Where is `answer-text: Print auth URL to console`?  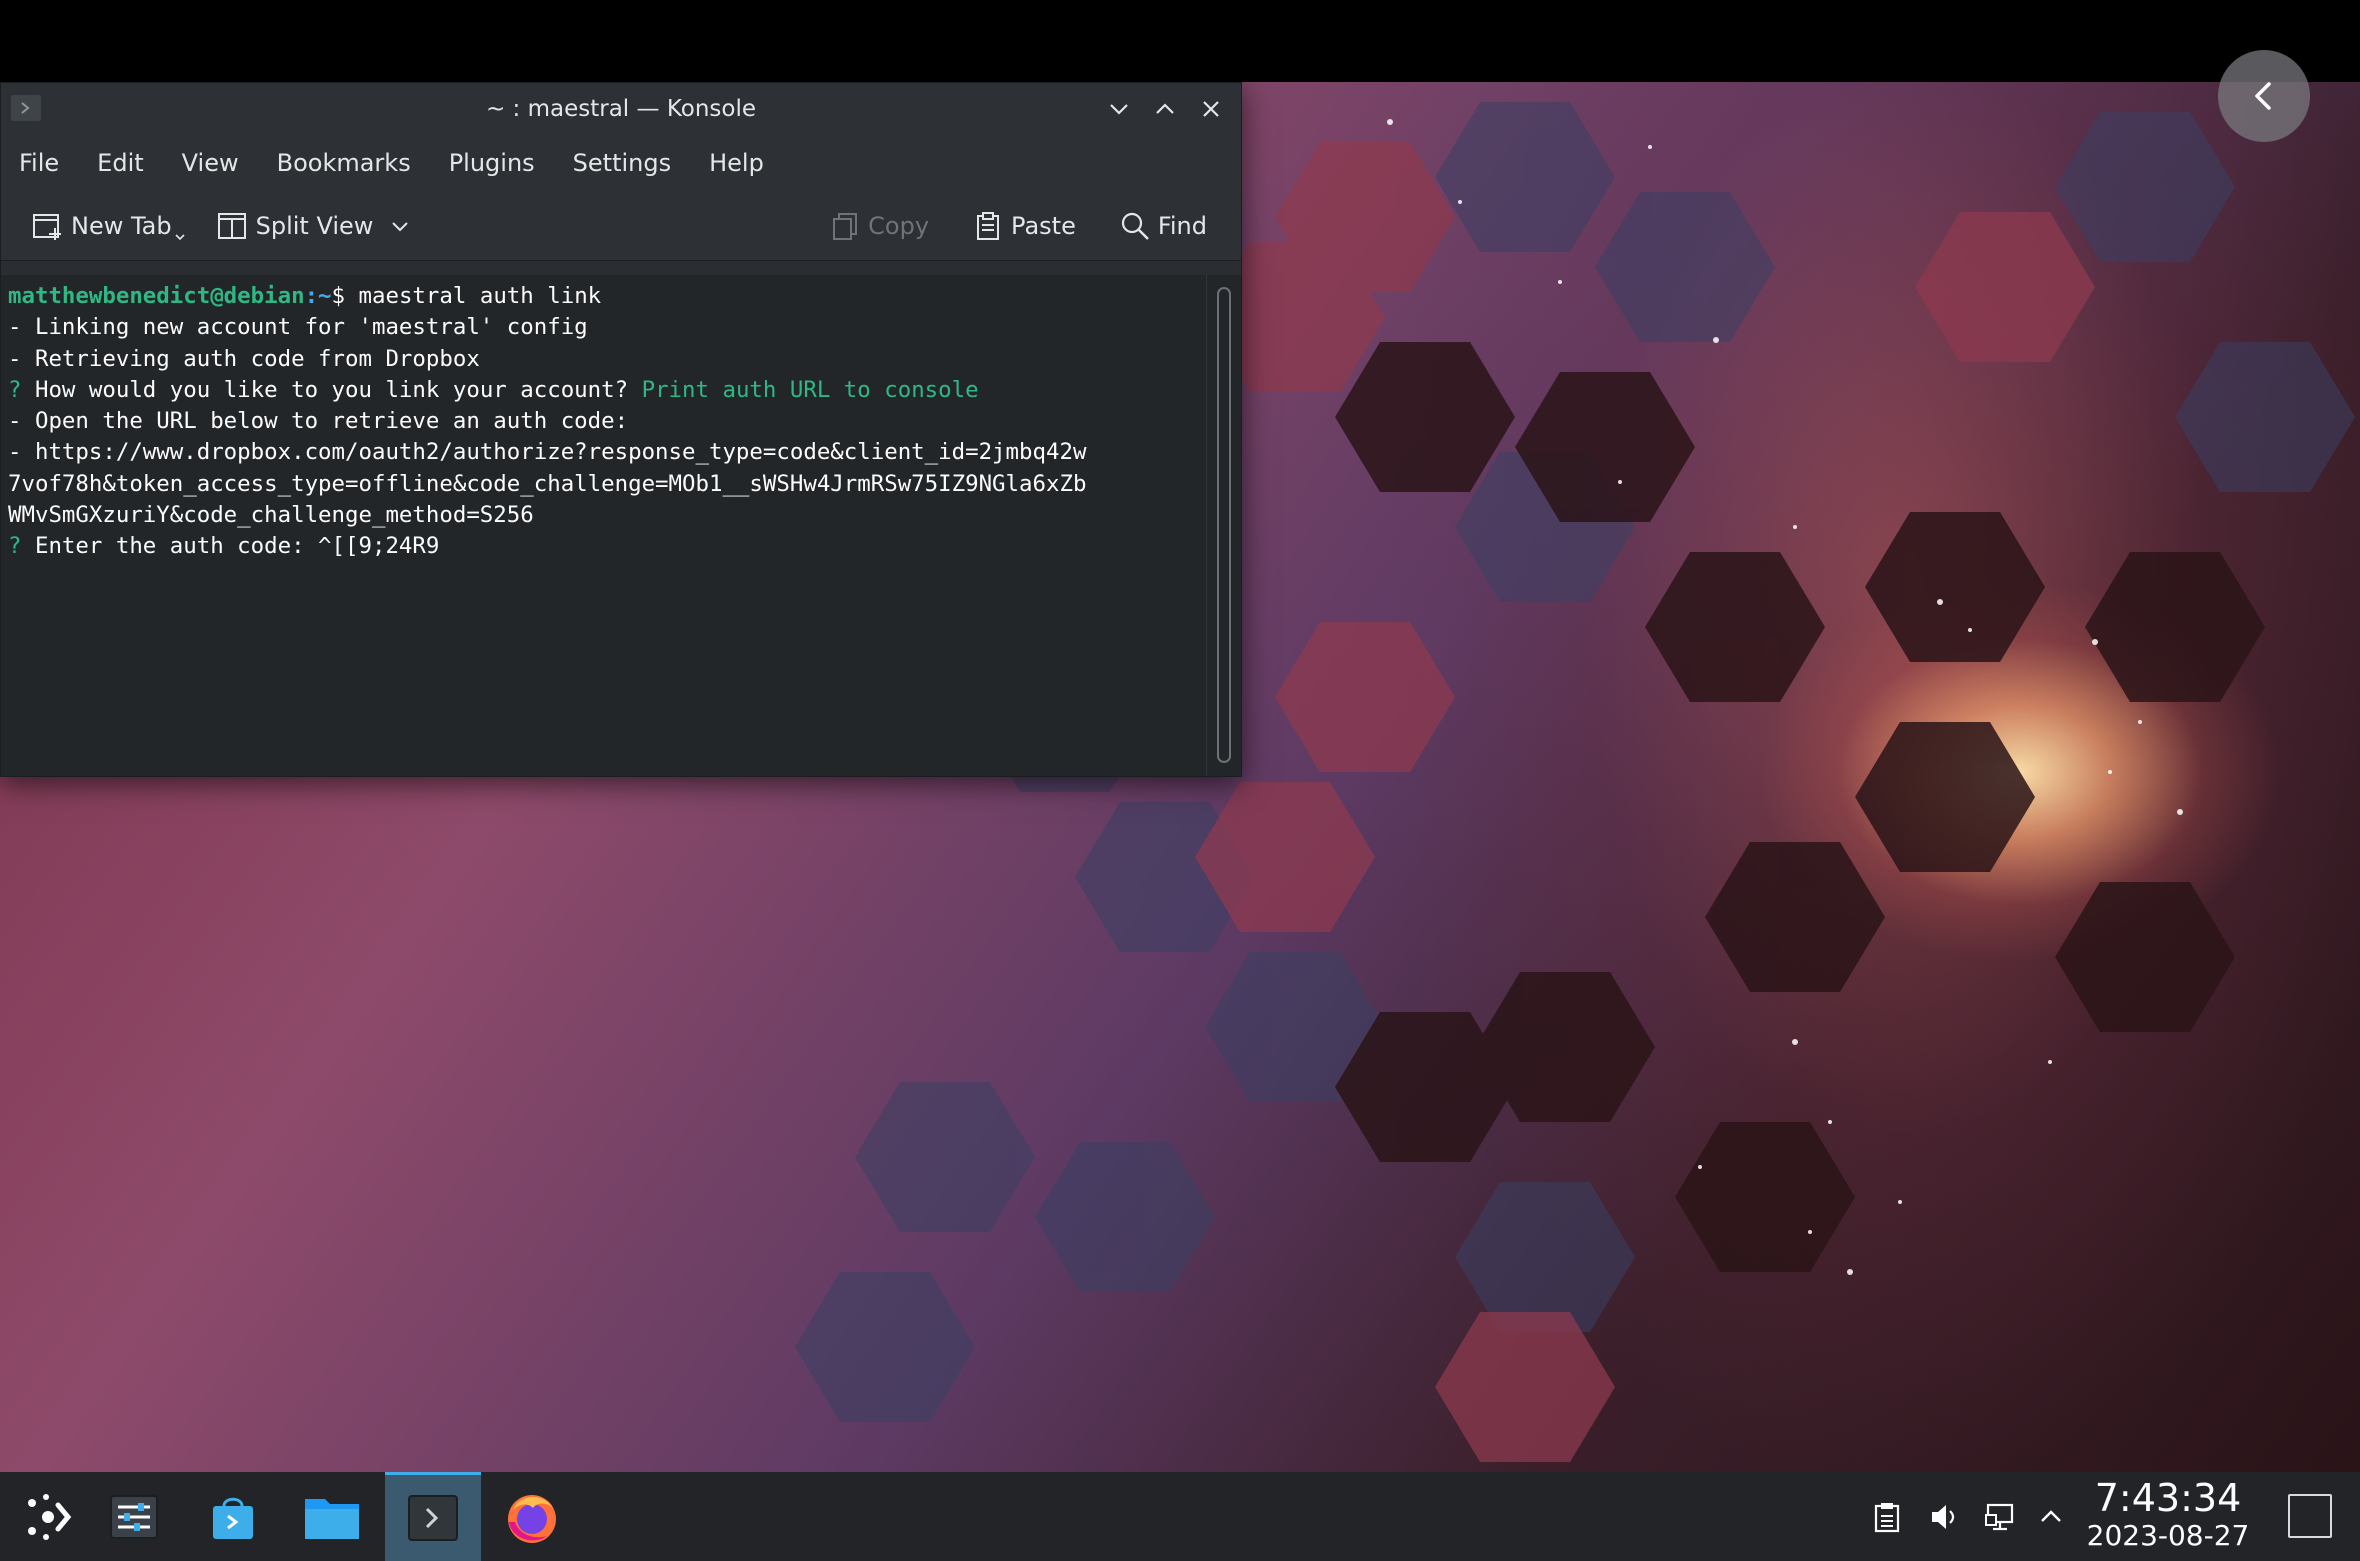
answer-text: Print auth URL to console is located at coordinates (810, 389).